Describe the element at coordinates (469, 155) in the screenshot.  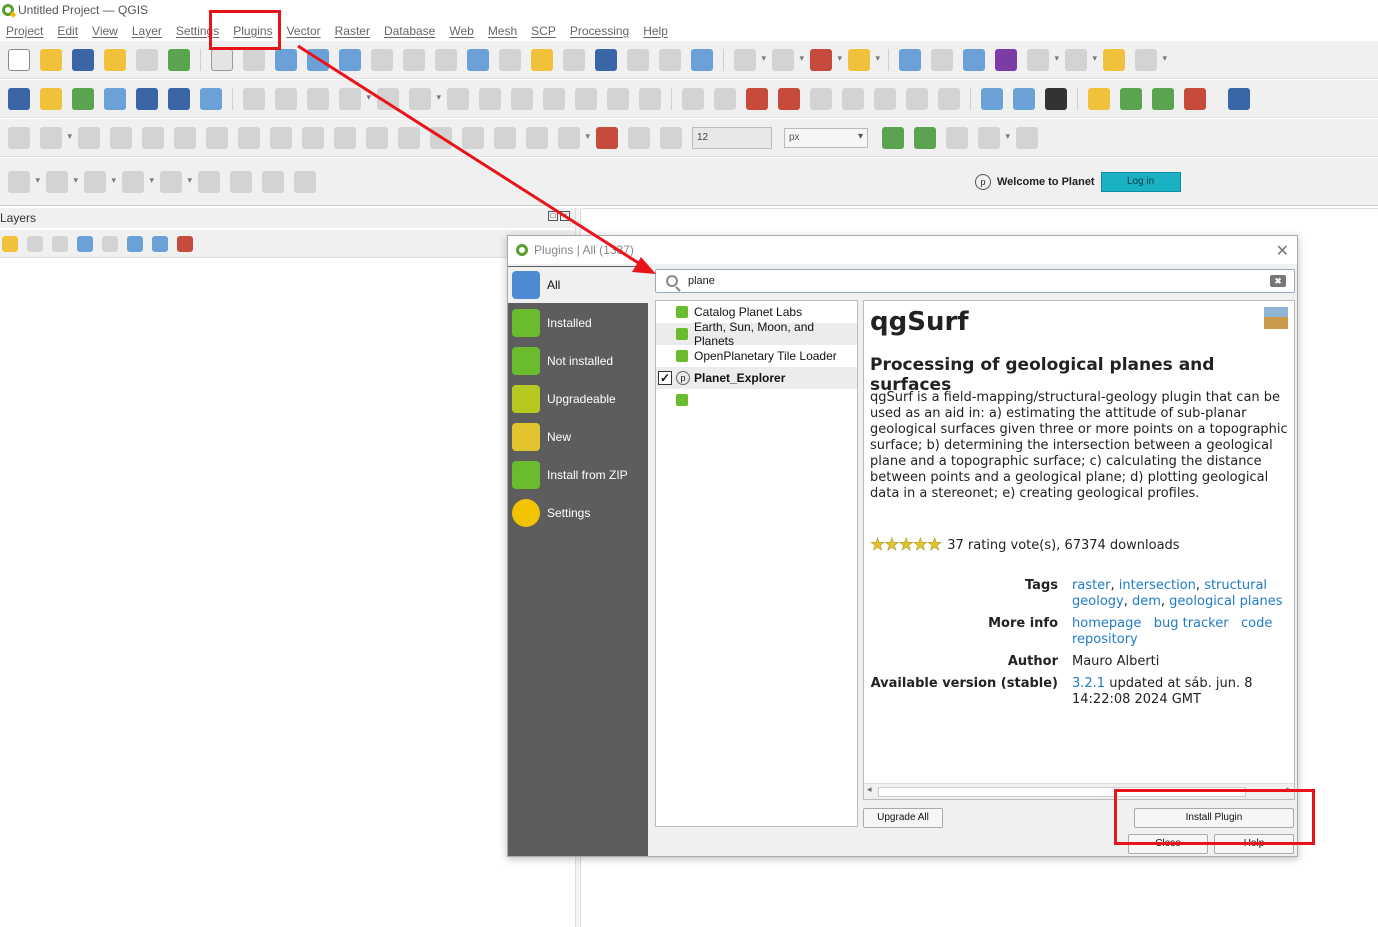
I see `arrow-line` at that location.